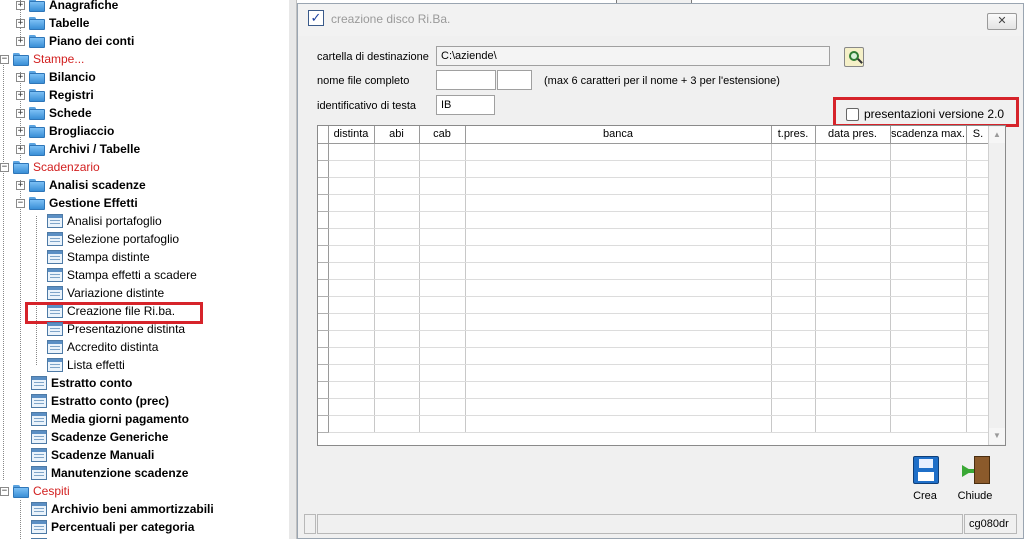  Describe the element at coordinates (50, 167) in the screenshot. I see `tree-item-scadenzario: − Scadenzario` at that location.